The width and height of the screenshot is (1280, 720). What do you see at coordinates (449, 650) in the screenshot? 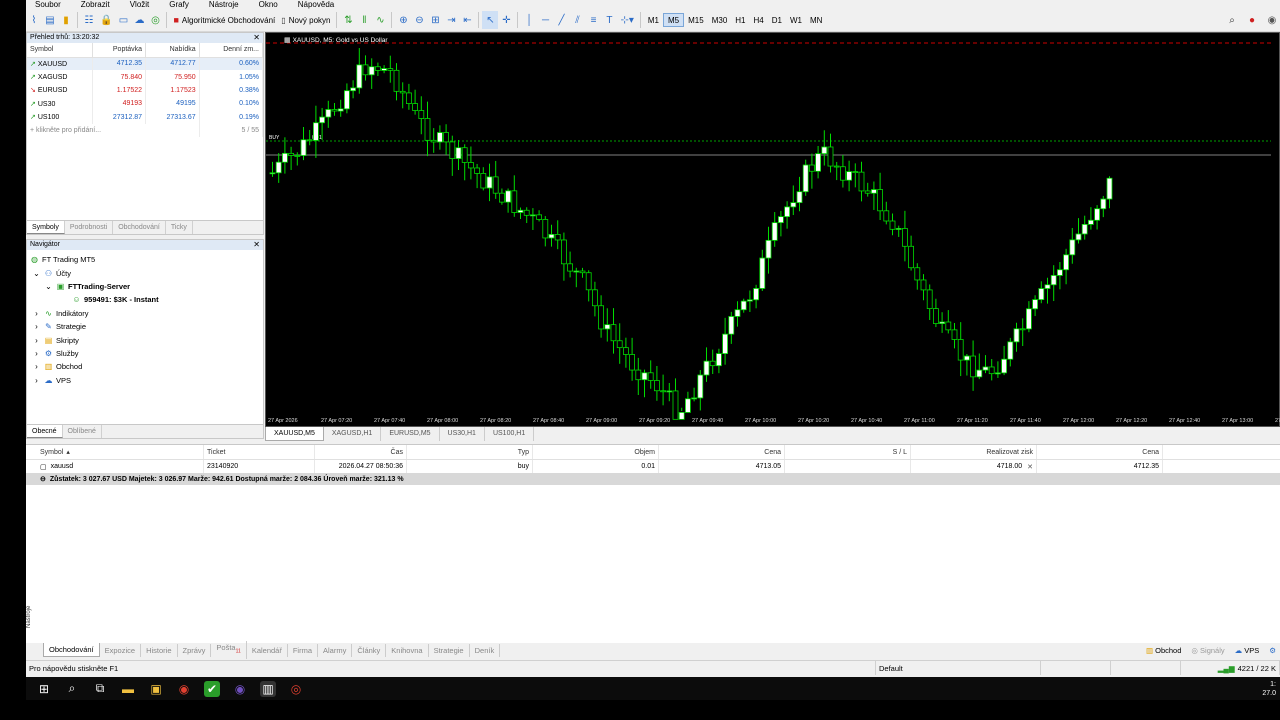
I see `tab-strategy: Strategie` at bounding box center [449, 650].